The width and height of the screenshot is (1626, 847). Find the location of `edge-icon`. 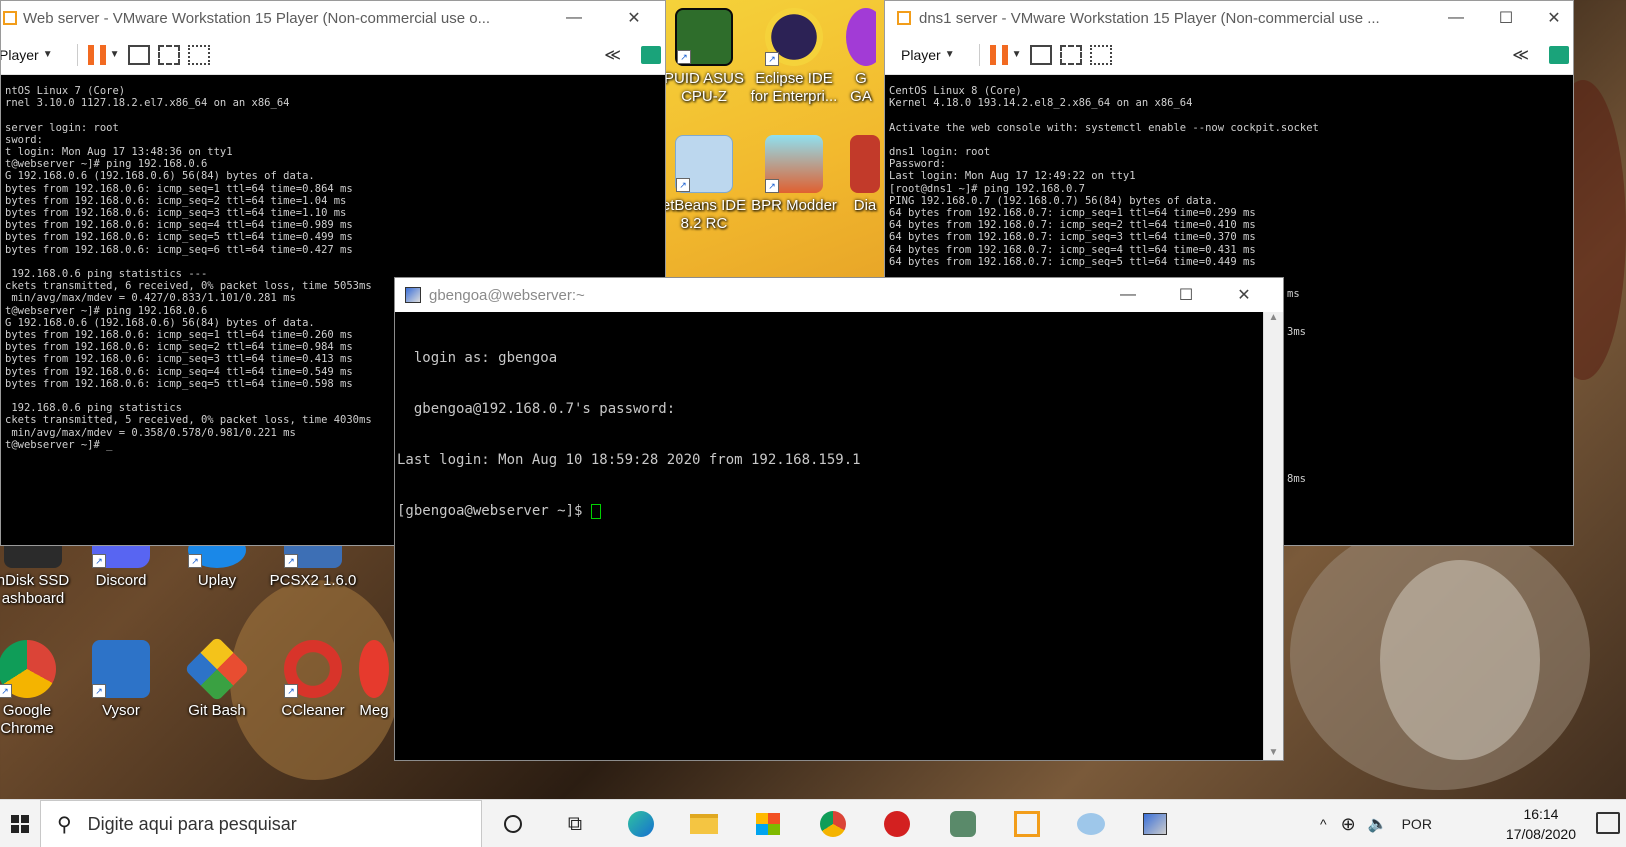

edge-icon is located at coordinates (641, 824).